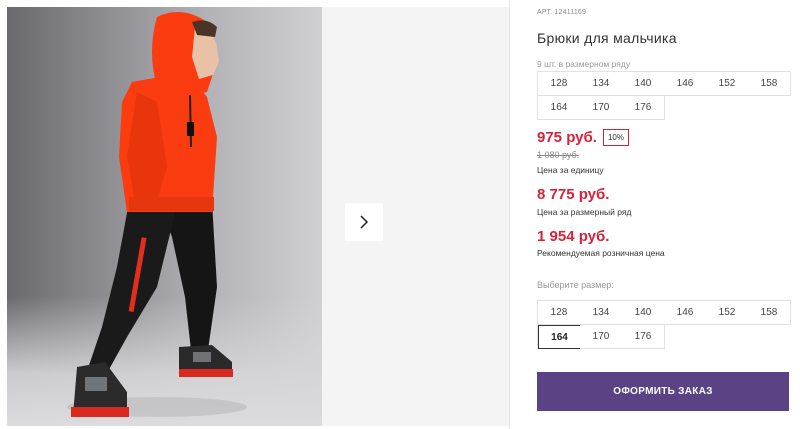 Image resolution: width=800 pixels, height=429 pixels. Describe the element at coordinates (559, 313) in the screenshot. I see `size-option: 128` at that location.